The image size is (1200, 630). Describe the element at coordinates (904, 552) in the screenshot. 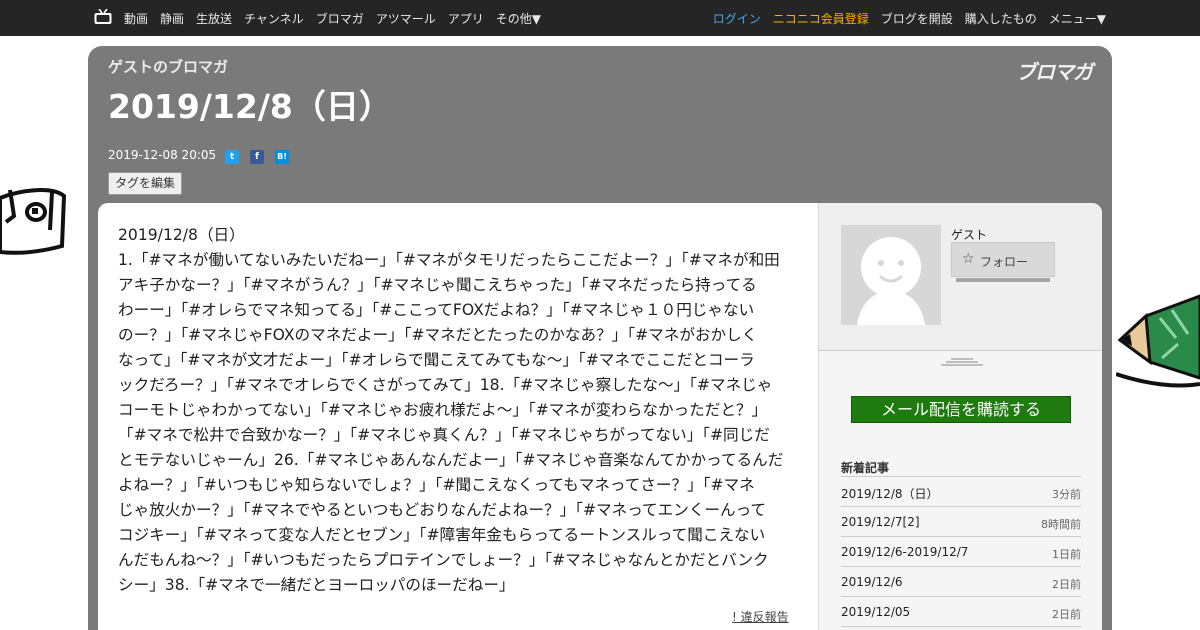

I see `recent-article-title: 2019/12/6-2019/12/7` at that location.